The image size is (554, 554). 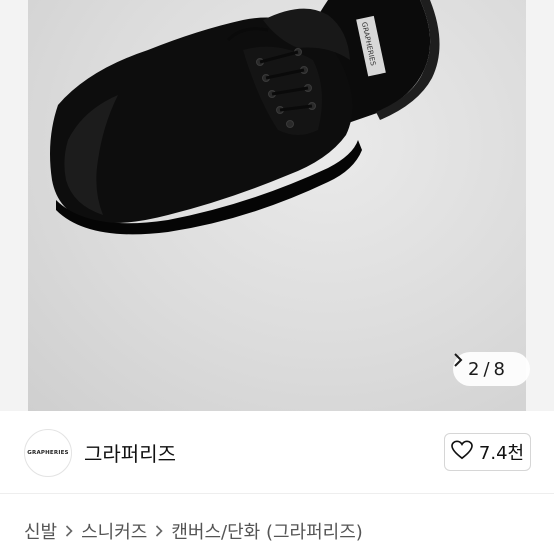 I want to click on image-counter: 2 / 8, so click(x=491, y=369).